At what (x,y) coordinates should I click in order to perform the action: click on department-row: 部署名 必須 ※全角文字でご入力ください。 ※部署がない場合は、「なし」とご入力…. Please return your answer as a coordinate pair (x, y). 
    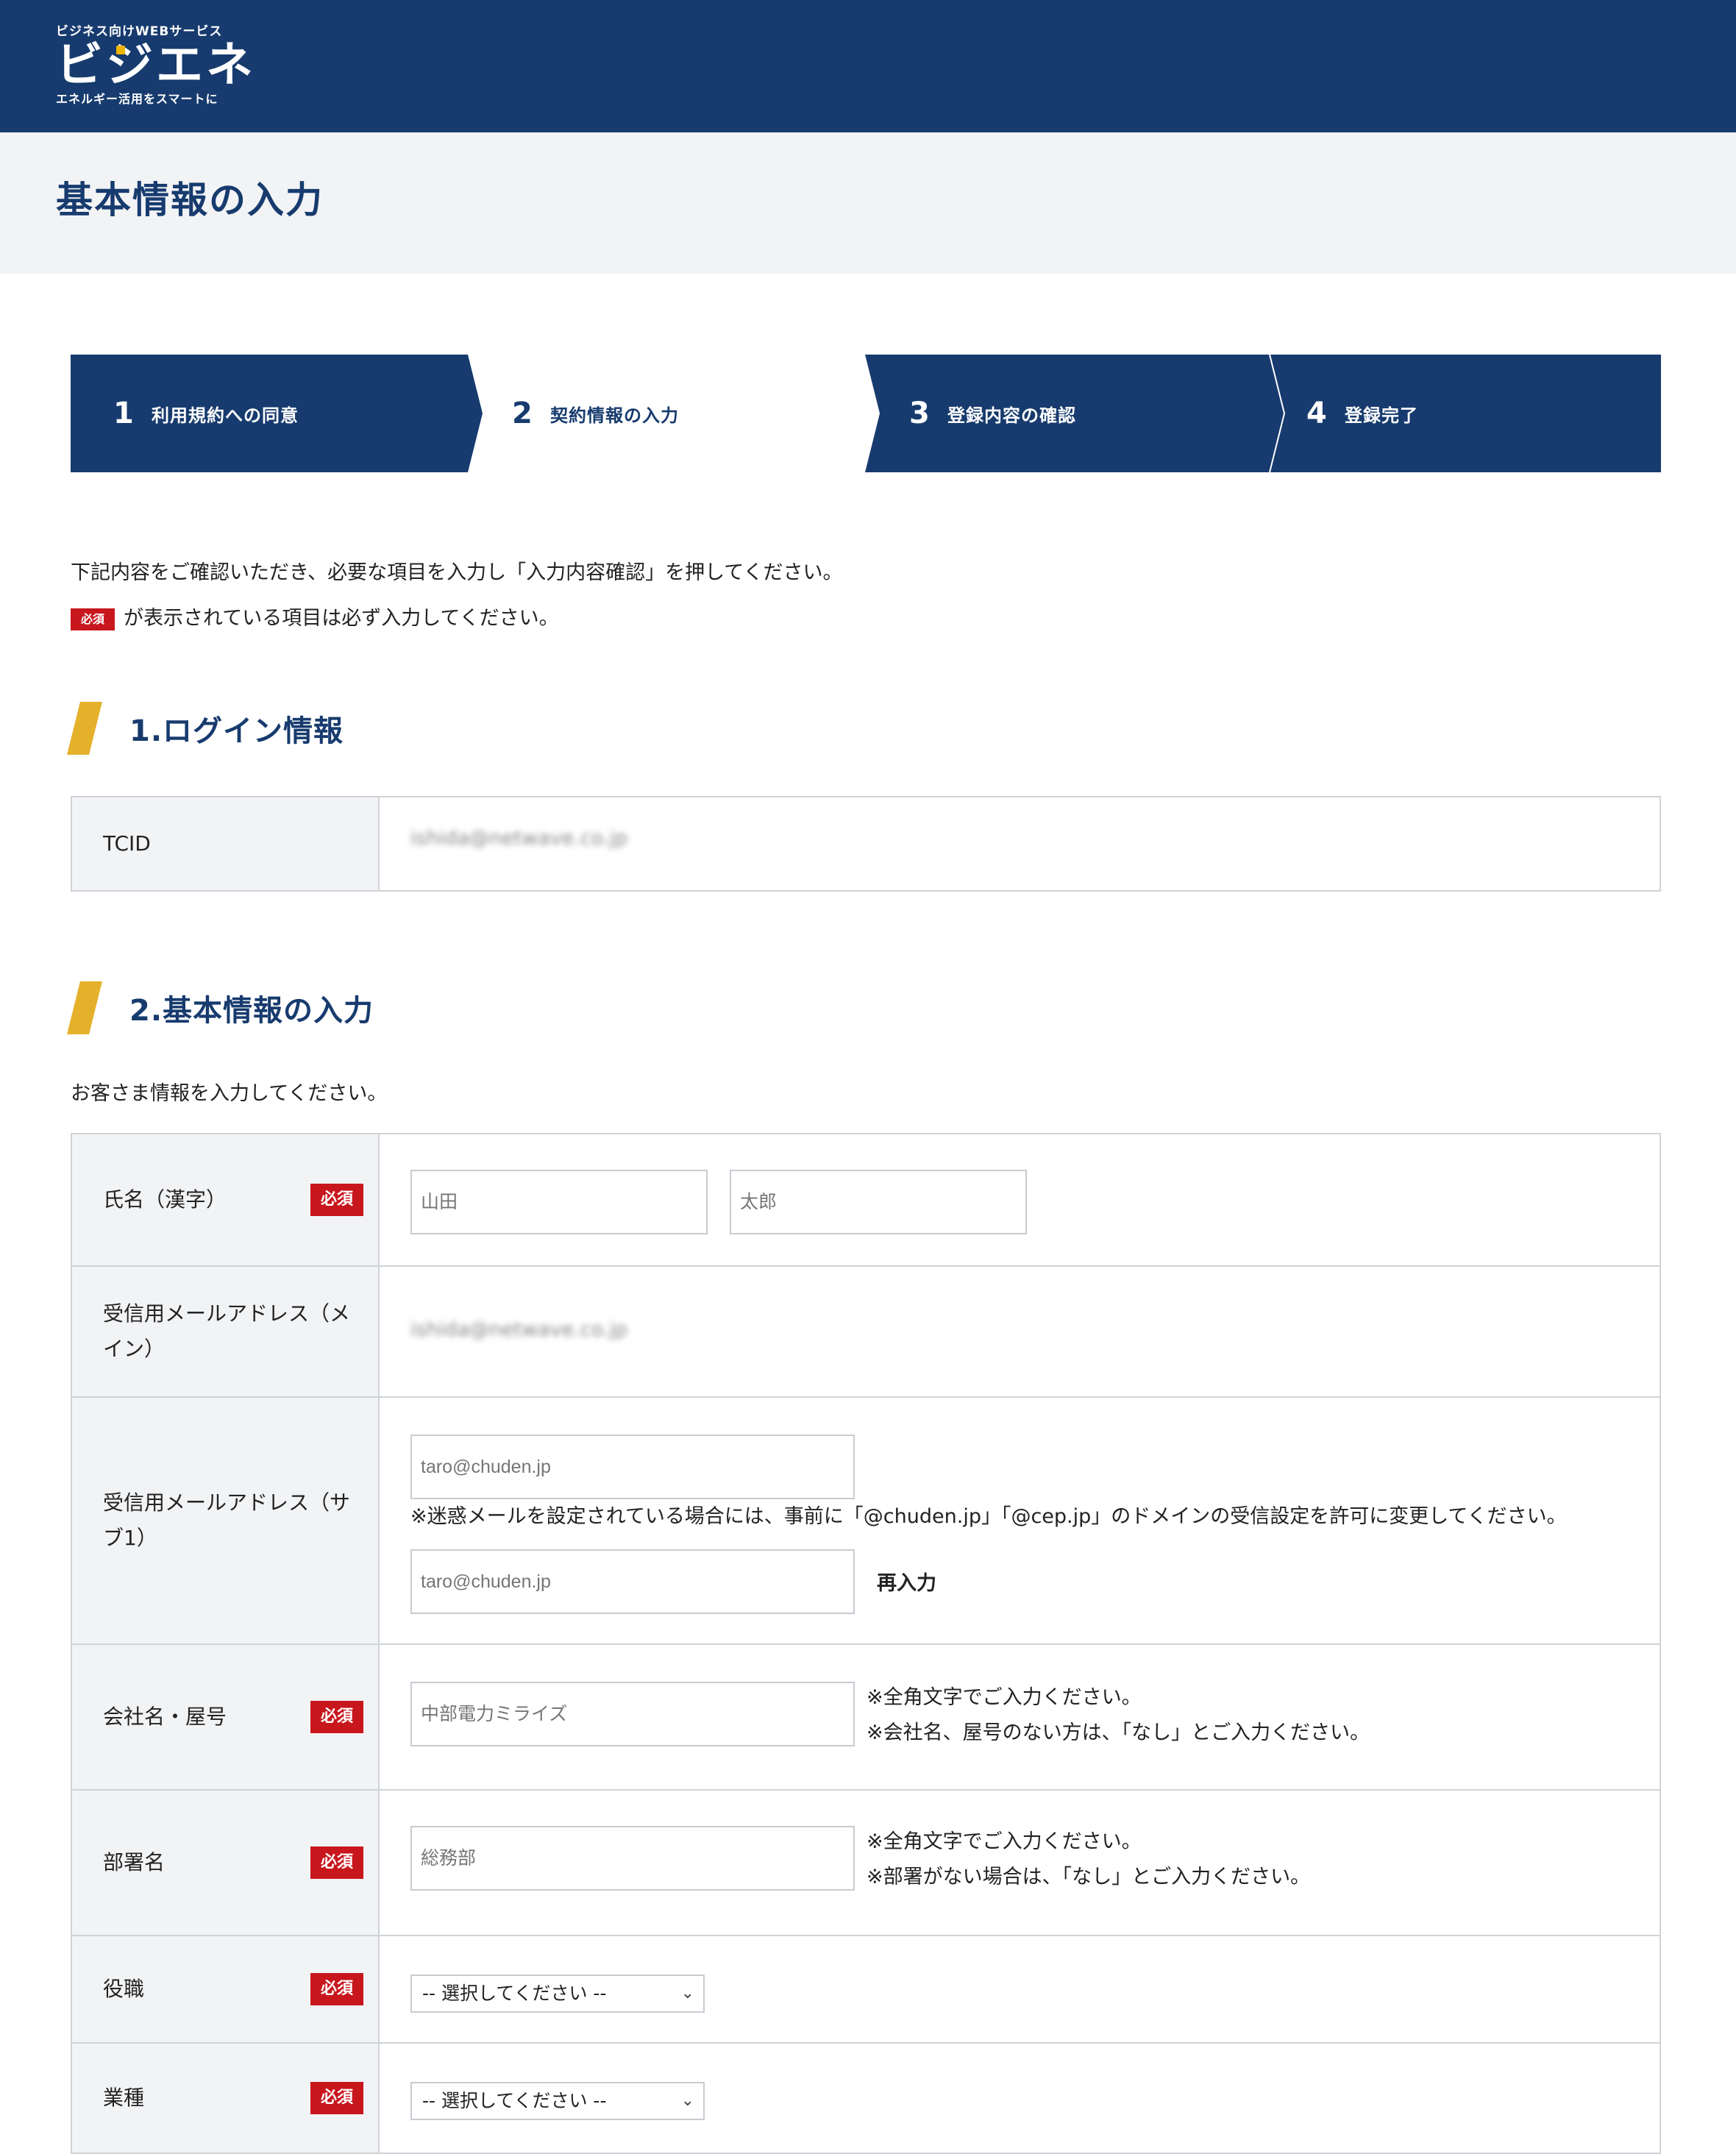
    Looking at the image, I should click on (865, 1863).